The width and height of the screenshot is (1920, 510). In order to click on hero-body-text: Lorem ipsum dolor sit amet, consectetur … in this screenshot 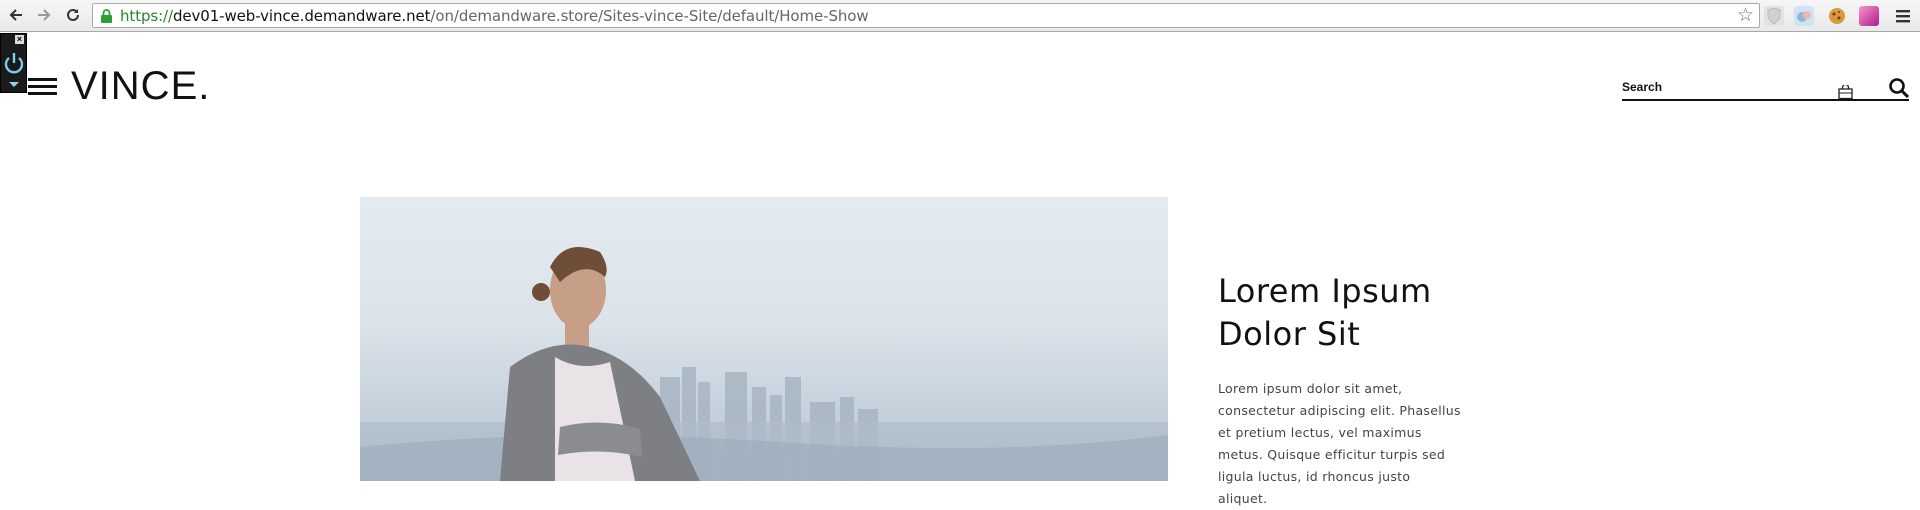, I will do `click(1339, 443)`.